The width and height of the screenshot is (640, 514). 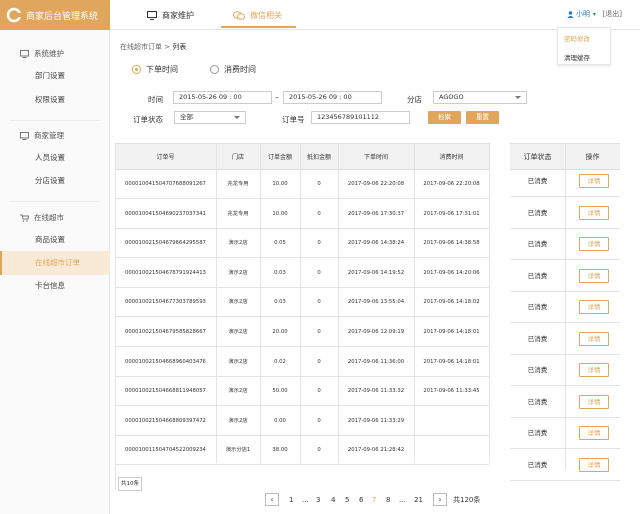 I want to click on page-number: 6, so click(x=361, y=500).